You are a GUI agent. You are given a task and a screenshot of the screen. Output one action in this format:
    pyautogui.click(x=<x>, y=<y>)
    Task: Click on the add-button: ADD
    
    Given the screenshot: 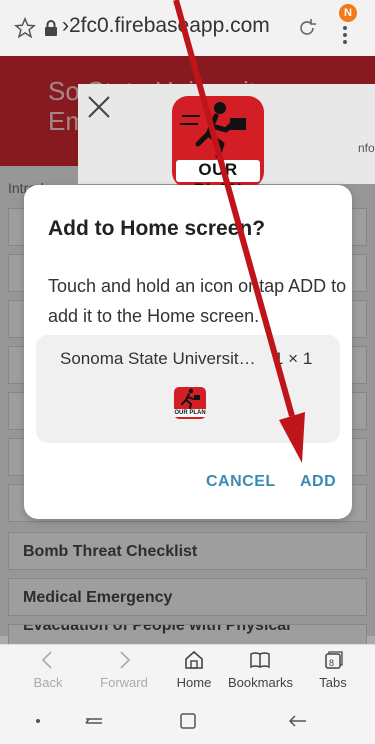 What is the action you would take?
    pyautogui.click(x=318, y=482)
    